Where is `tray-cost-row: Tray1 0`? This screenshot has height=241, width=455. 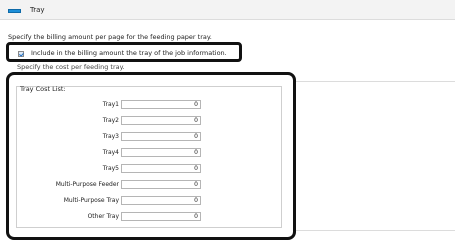
tray-cost-row: Tray1 0 is located at coordinates (154, 105).